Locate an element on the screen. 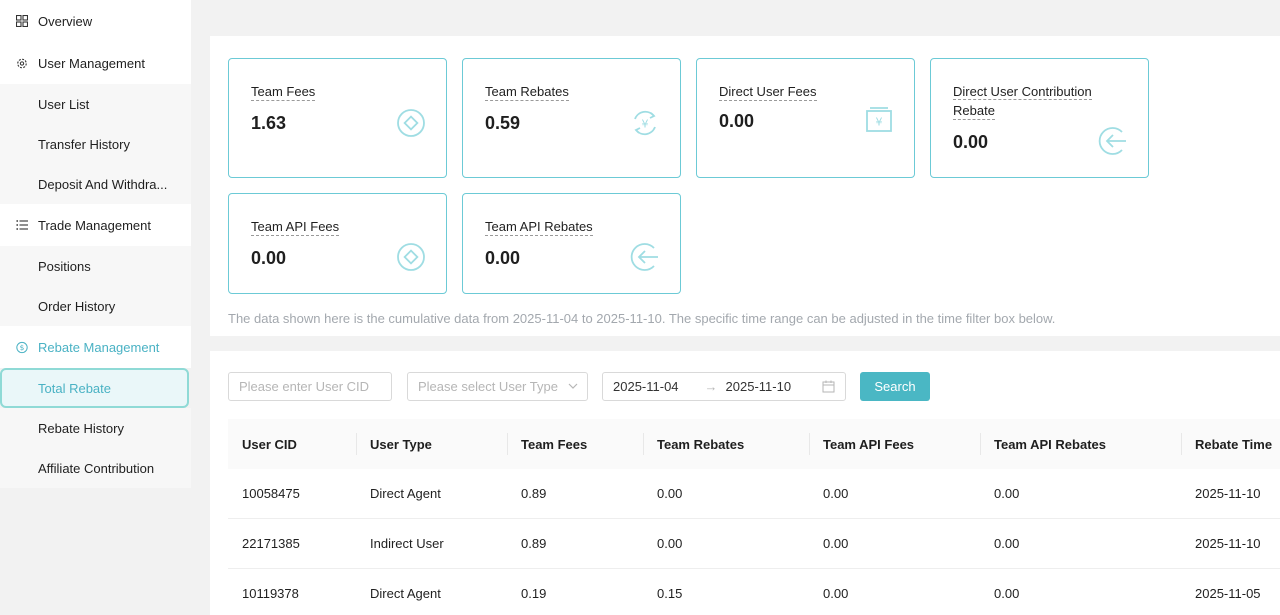  column-header-team-rebates: Team Rebates is located at coordinates (726, 444).